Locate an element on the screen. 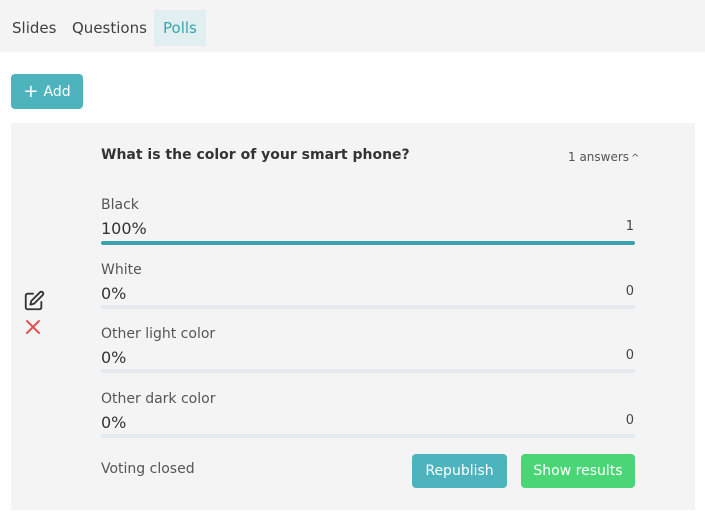  voting-status: Voting closed is located at coordinates (148, 469).